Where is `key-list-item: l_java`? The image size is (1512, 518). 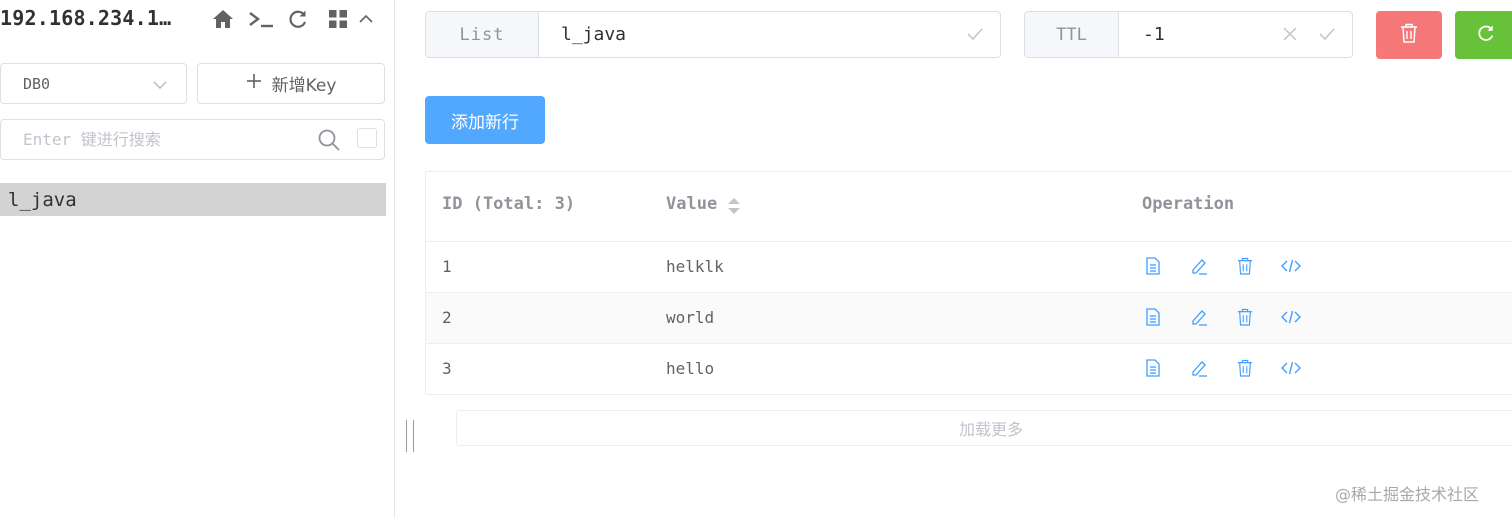 key-list-item: l_java is located at coordinates (193, 199).